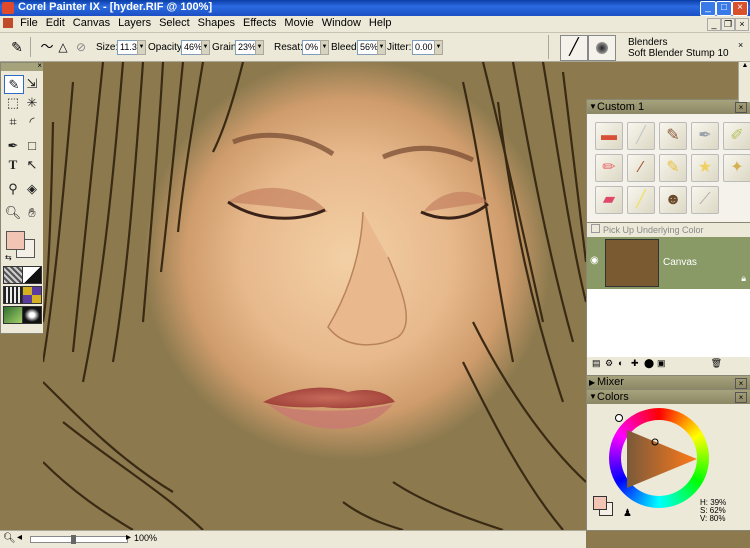 Image resolution: width=750 pixels, height=548 pixels. What do you see at coordinates (79, 539) in the screenshot?
I see `zoom-slider` at bounding box center [79, 539].